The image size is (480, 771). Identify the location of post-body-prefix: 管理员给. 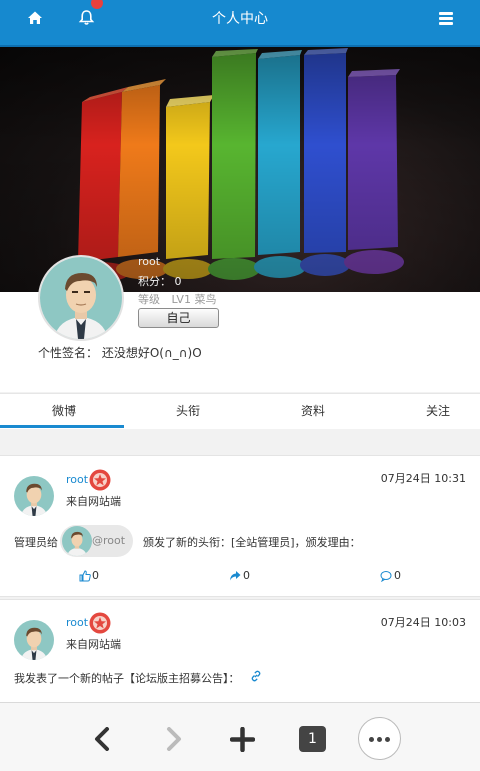
(36, 542).